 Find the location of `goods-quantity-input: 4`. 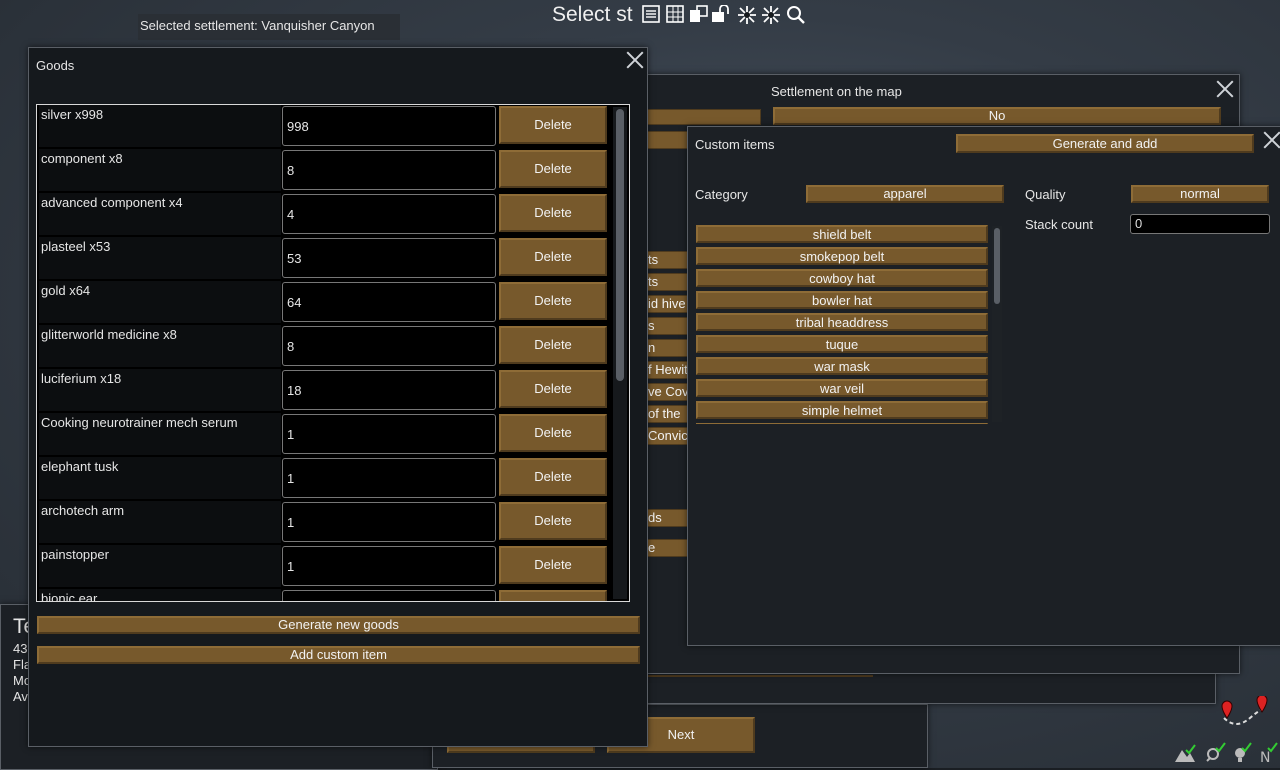

goods-quantity-input: 4 is located at coordinates (389, 214).